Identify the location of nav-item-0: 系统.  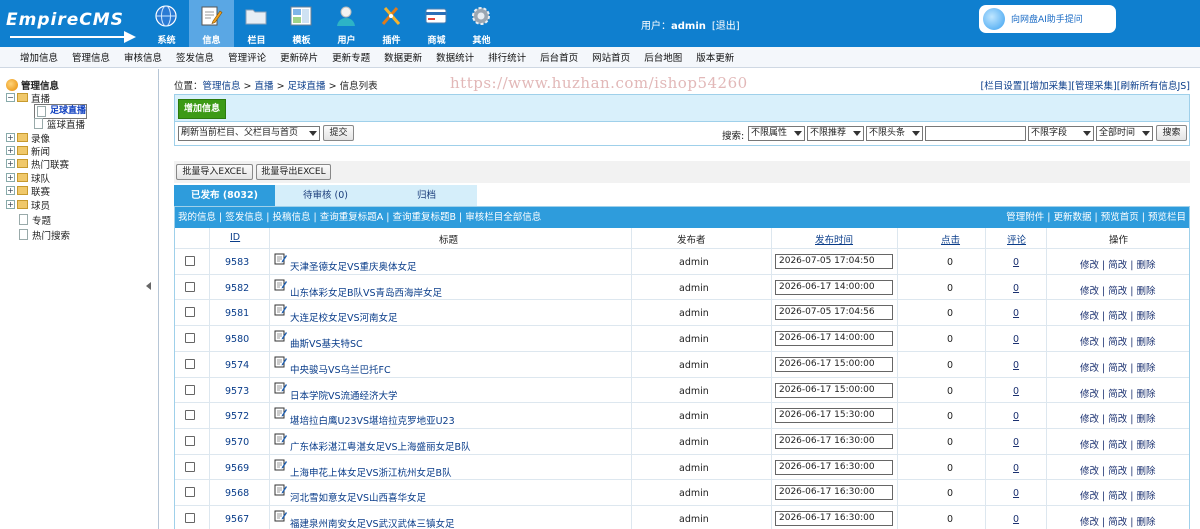
(166, 23).